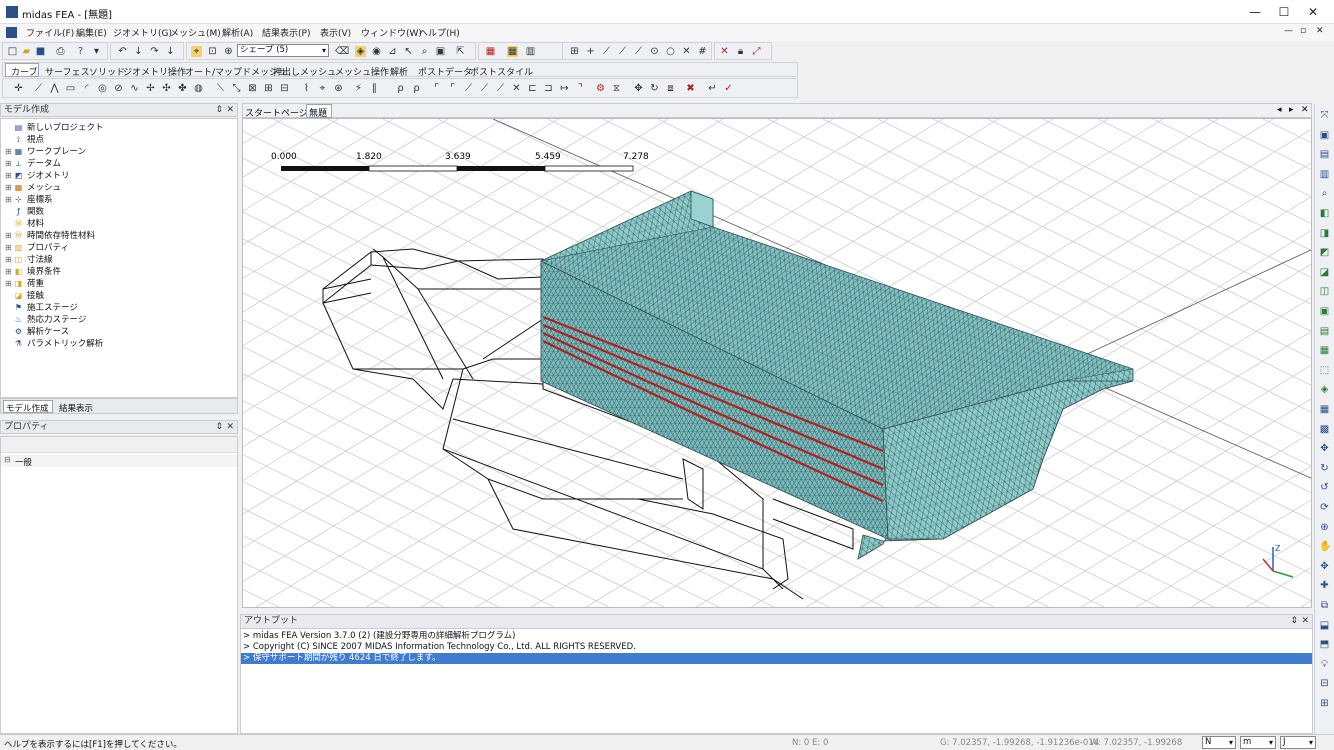 The height and width of the screenshot is (750, 1334). Describe the element at coordinates (24, 296) in the screenshot. I see `tree-item: ◪ 接触` at that location.